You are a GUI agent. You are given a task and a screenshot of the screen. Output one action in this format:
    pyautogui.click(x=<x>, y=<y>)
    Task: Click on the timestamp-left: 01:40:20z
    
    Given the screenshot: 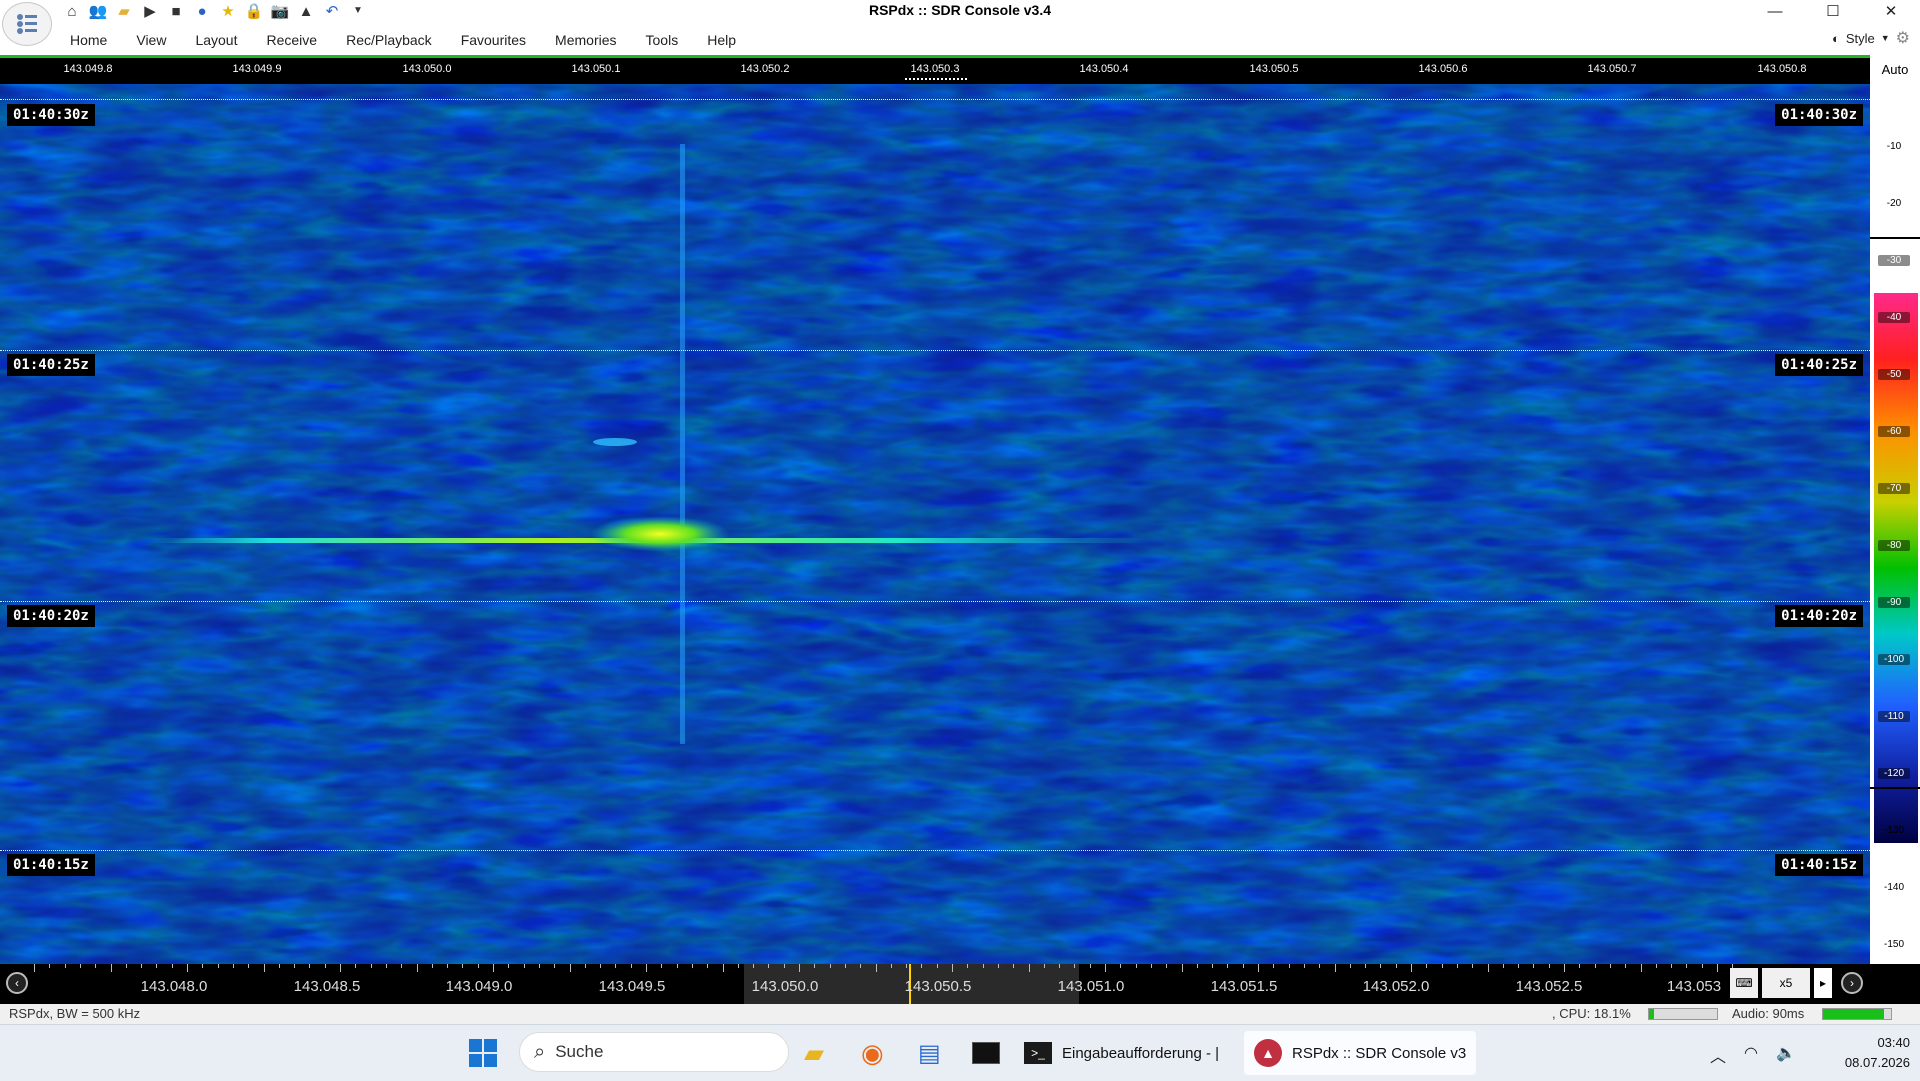 What is the action you would take?
    pyautogui.click(x=51, y=616)
    